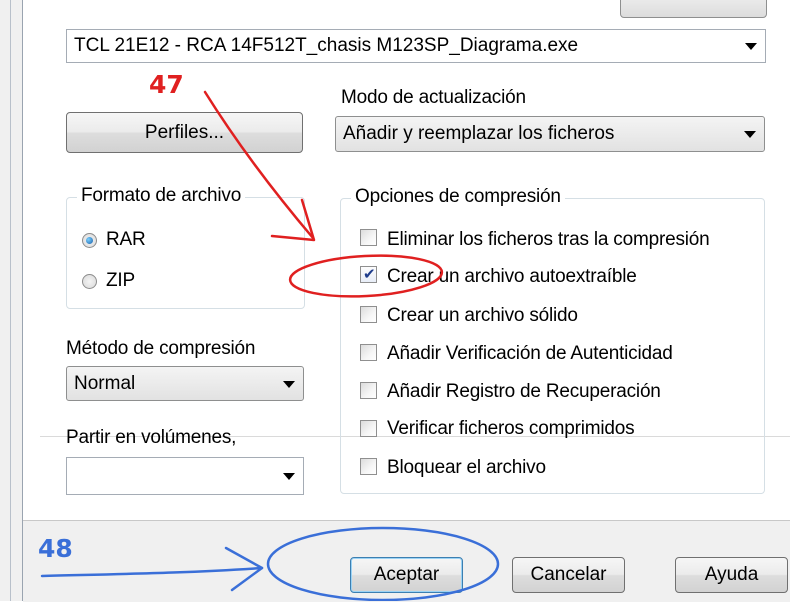 The image size is (790, 602). I want to click on checkbox-recovery-record-label: Añadir Registro de Recuperación, so click(524, 392).